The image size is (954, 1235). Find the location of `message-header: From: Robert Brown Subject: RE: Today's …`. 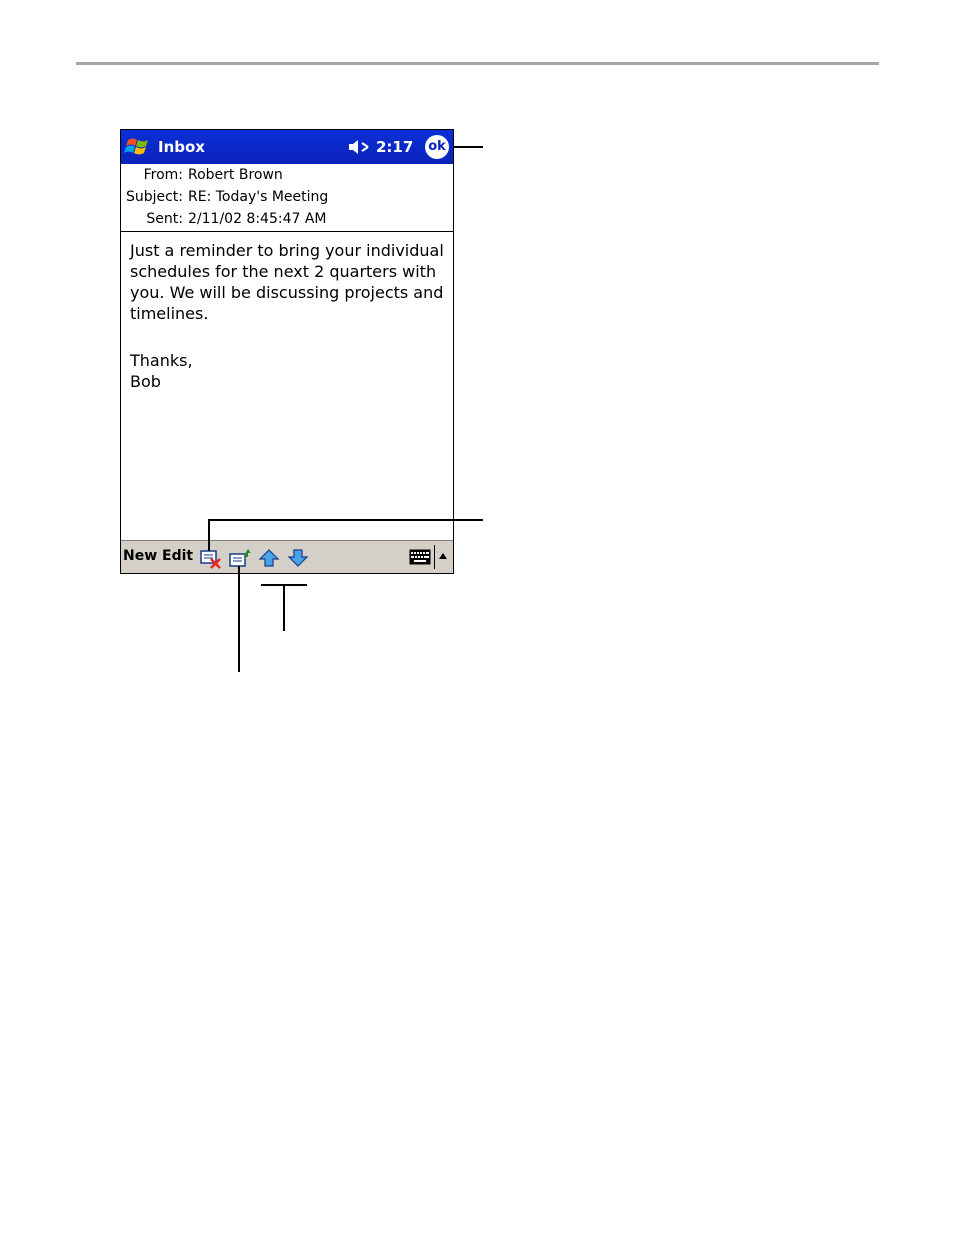

message-header: From: Robert Brown Subject: RE: Today's … is located at coordinates (287, 198).